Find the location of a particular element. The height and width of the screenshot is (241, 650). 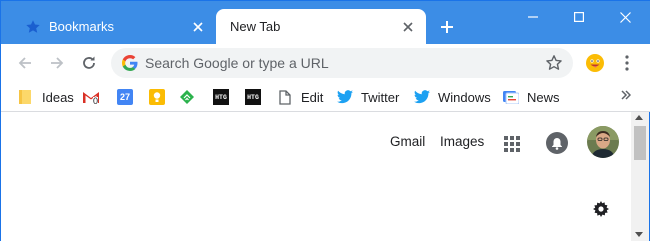

search-input is located at coordinates (337, 63).